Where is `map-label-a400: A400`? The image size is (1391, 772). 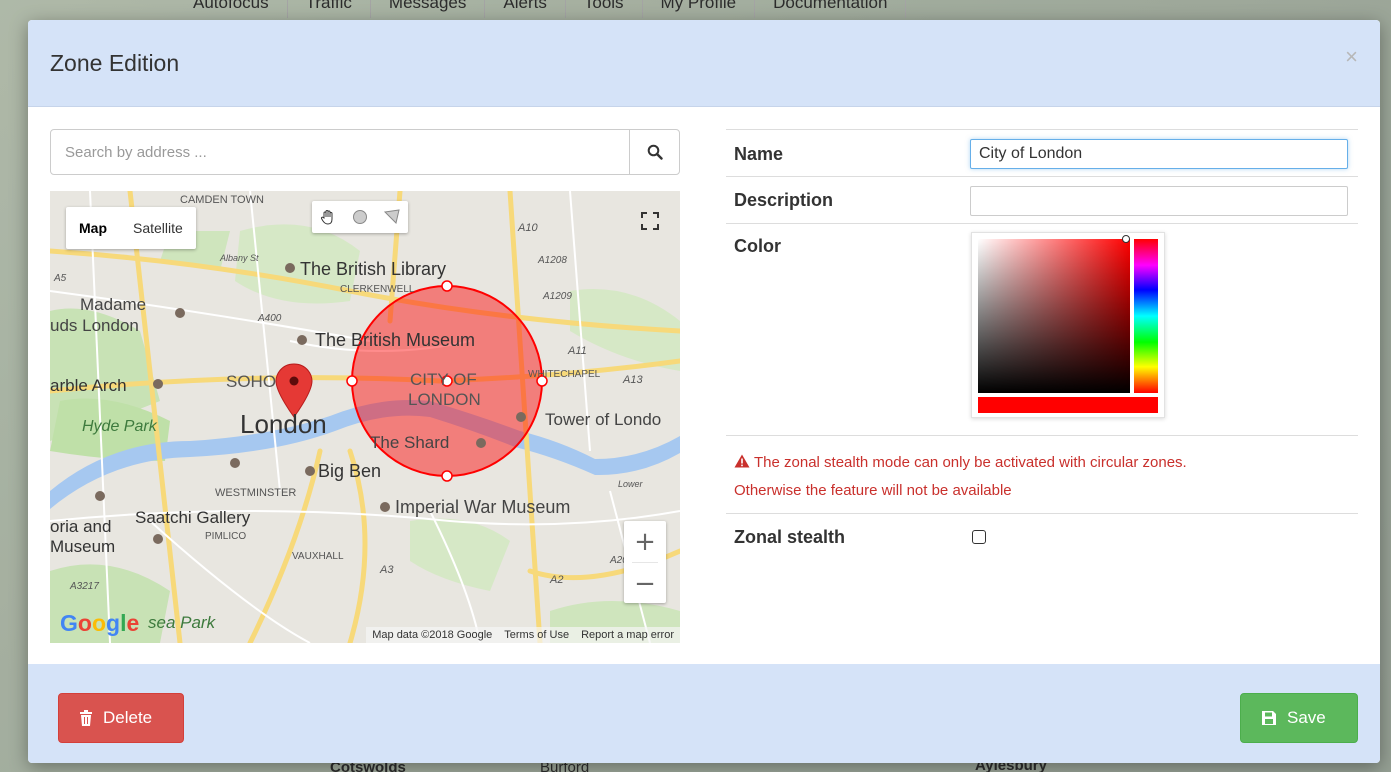 map-label-a400: A400 is located at coordinates (269, 318).